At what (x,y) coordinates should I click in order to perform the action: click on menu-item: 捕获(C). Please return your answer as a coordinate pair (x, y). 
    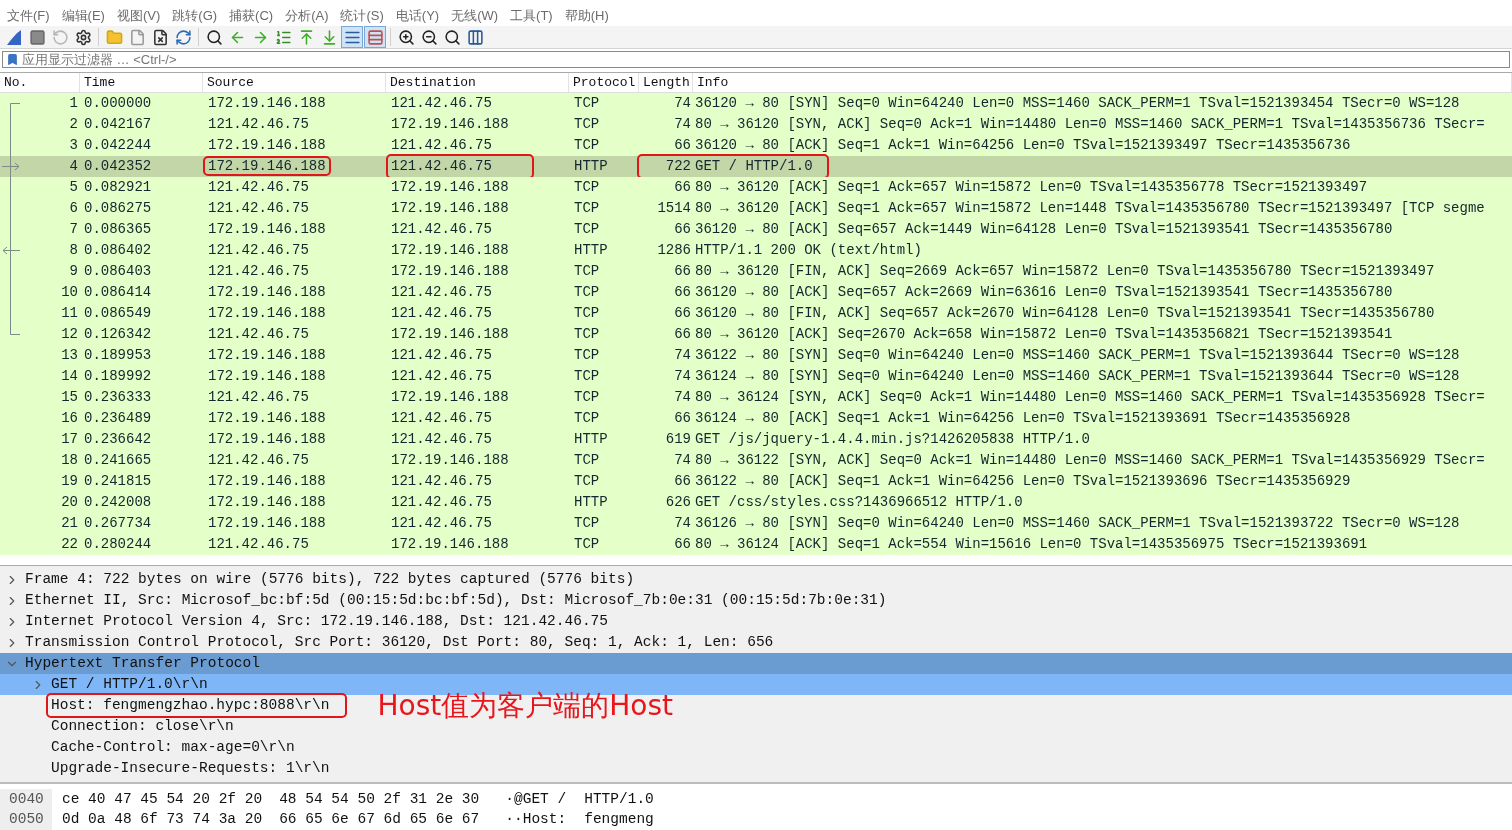
    Looking at the image, I should click on (251, 16).